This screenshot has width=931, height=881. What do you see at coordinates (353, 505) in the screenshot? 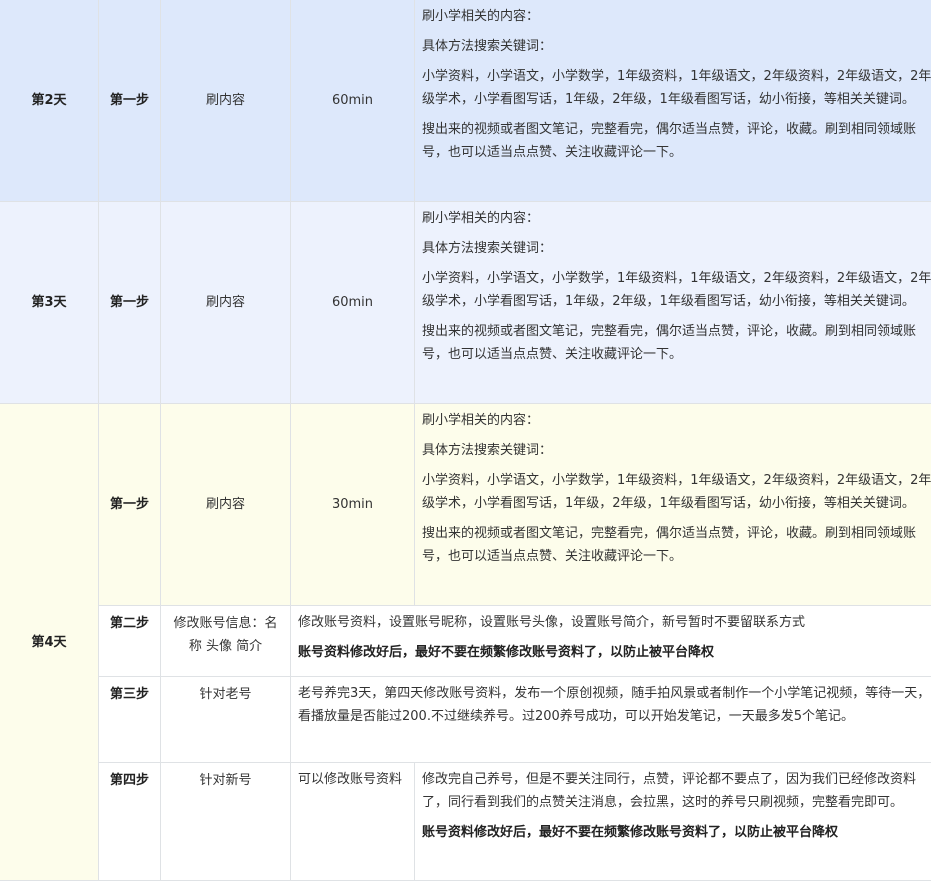
I see `duration-label: 30min` at bounding box center [353, 505].